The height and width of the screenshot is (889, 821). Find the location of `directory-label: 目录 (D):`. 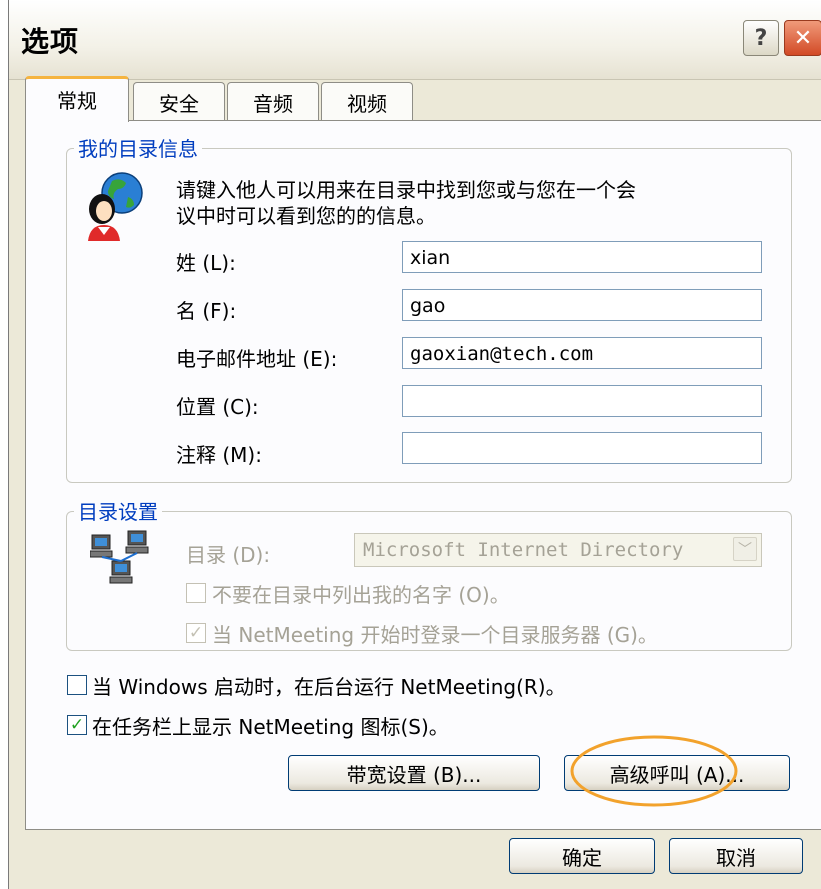

directory-label: 目录 (D): is located at coordinates (228, 555).